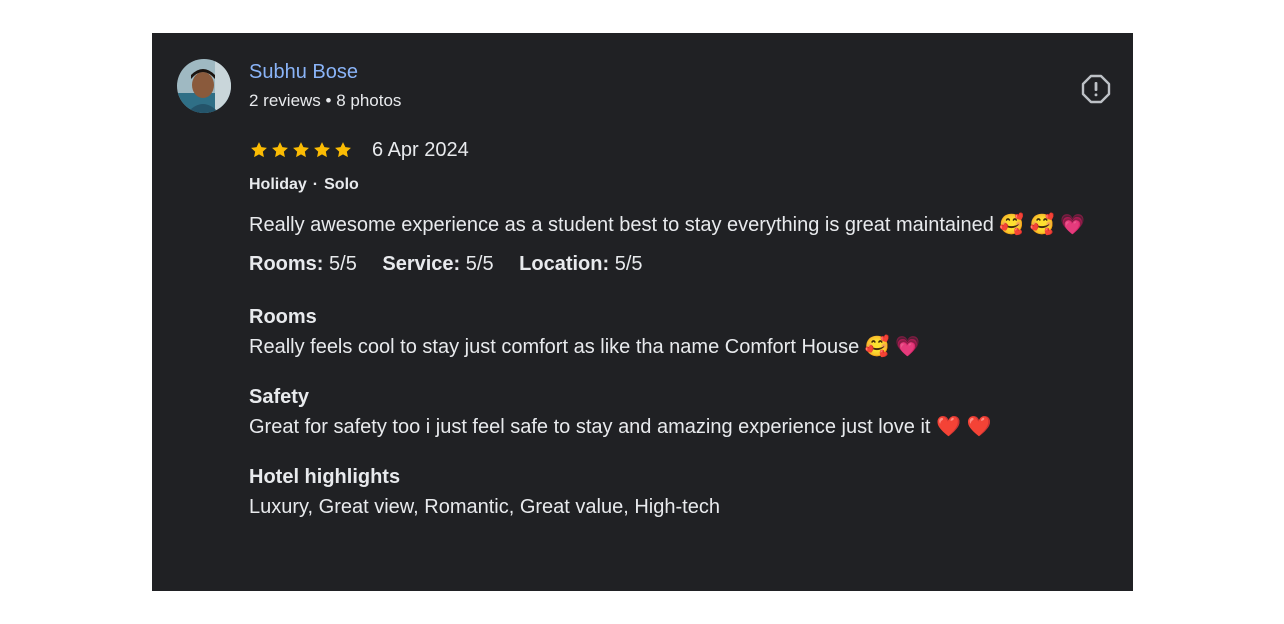 This screenshot has width=1284, height=624. I want to click on avatar-image, so click(204, 86).